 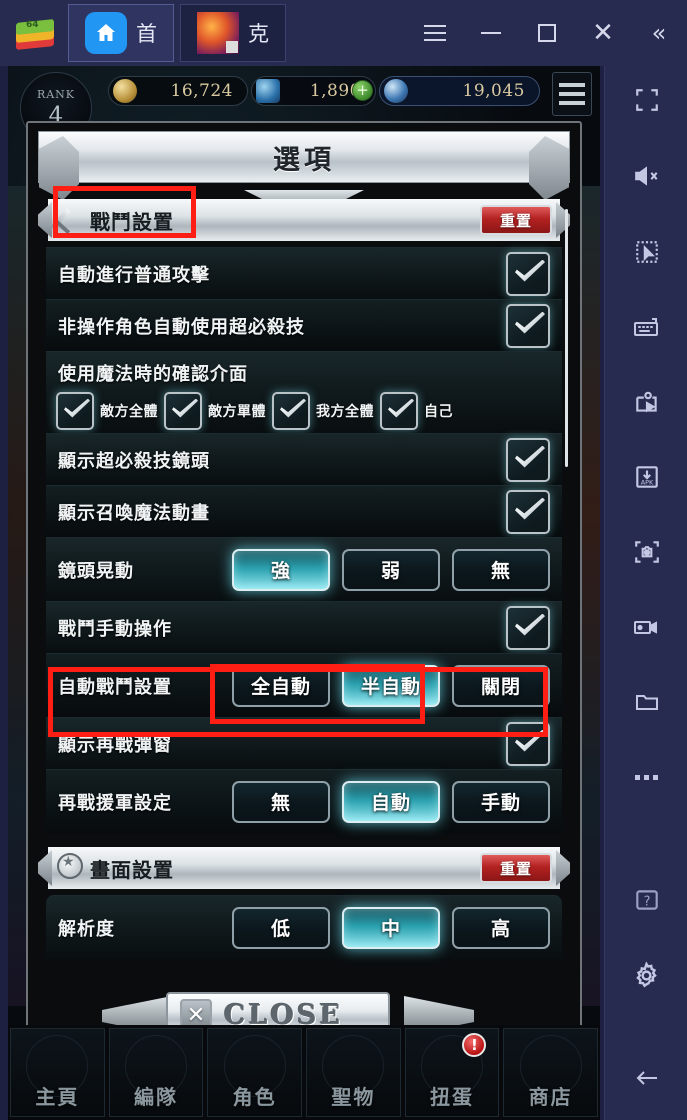 What do you see at coordinates (491, 33) in the screenshot?
I see `minimize-button` at bounding box center [491, 33].